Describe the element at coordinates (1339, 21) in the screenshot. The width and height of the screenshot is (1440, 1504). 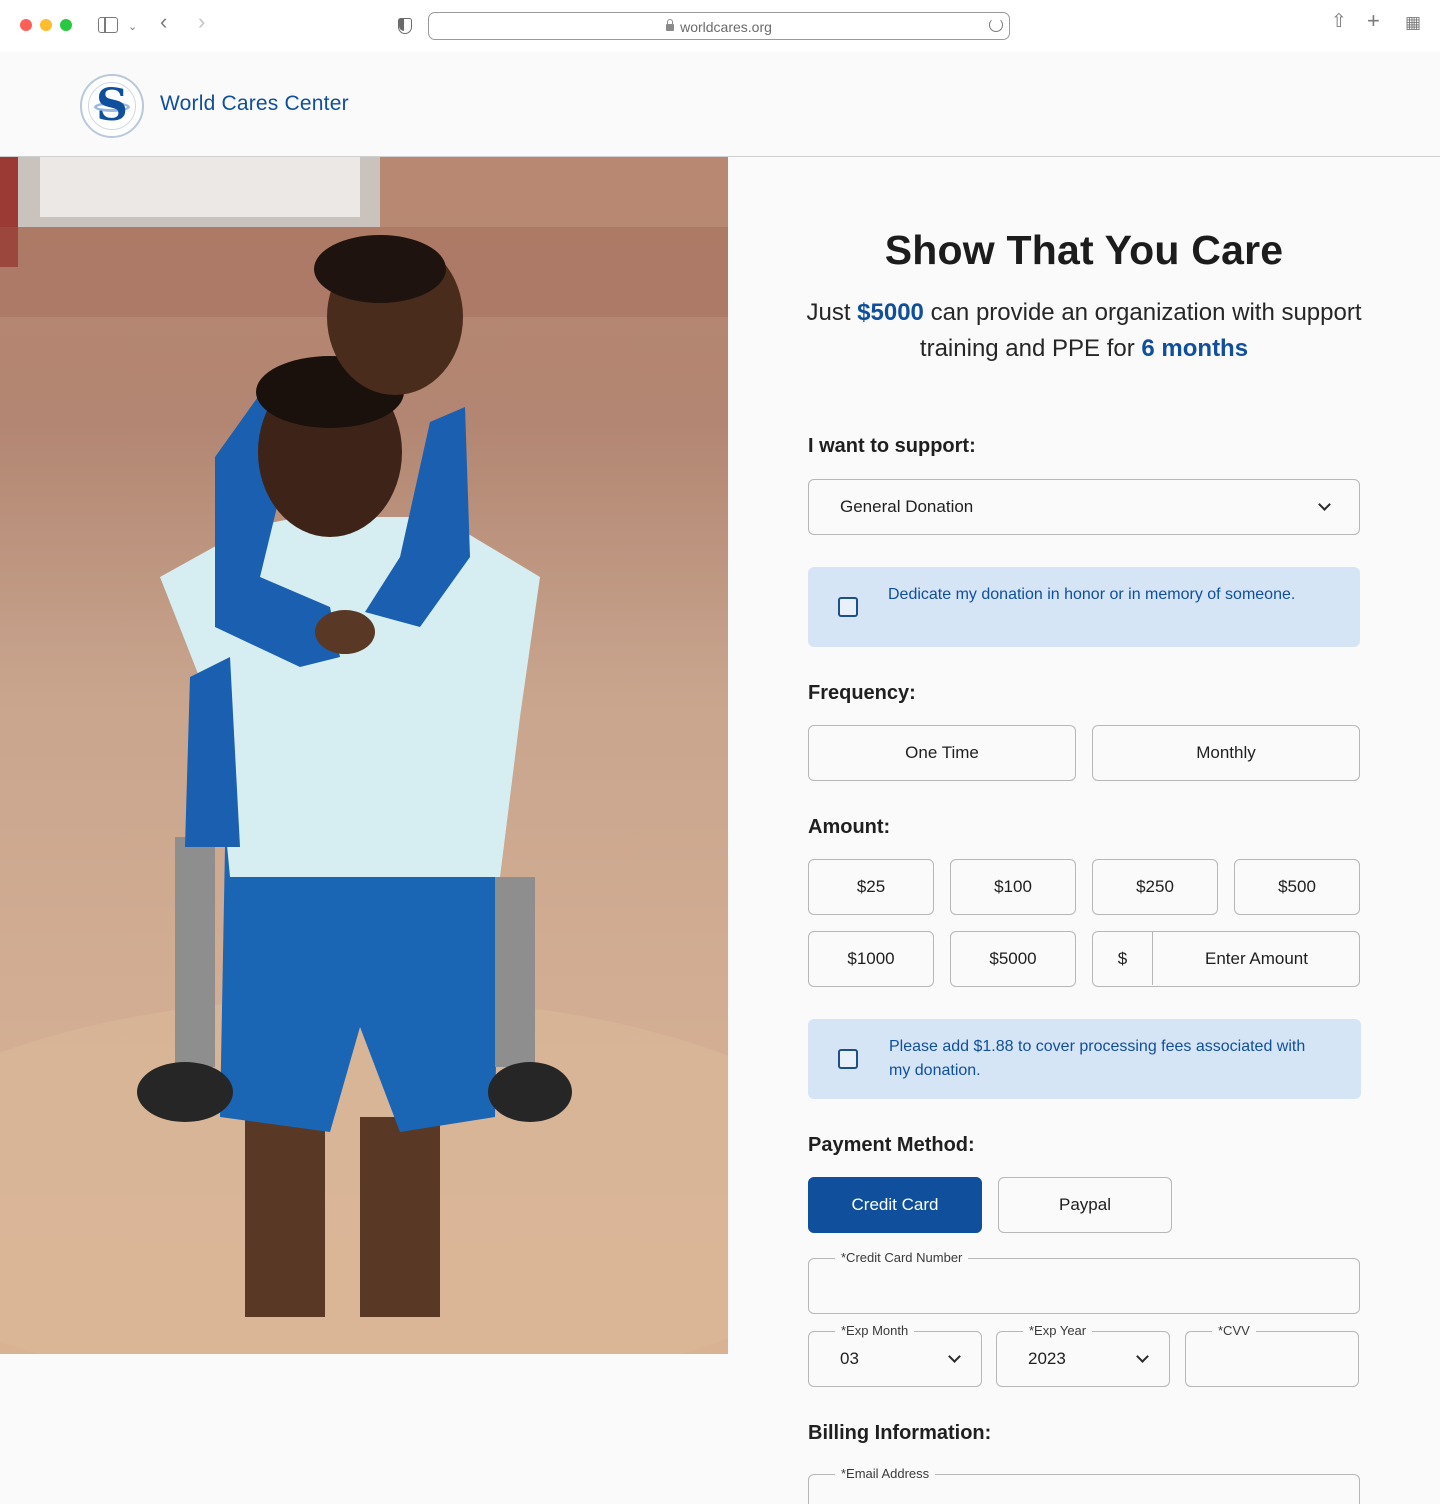
I see `share-icon: ⇧` at that location.